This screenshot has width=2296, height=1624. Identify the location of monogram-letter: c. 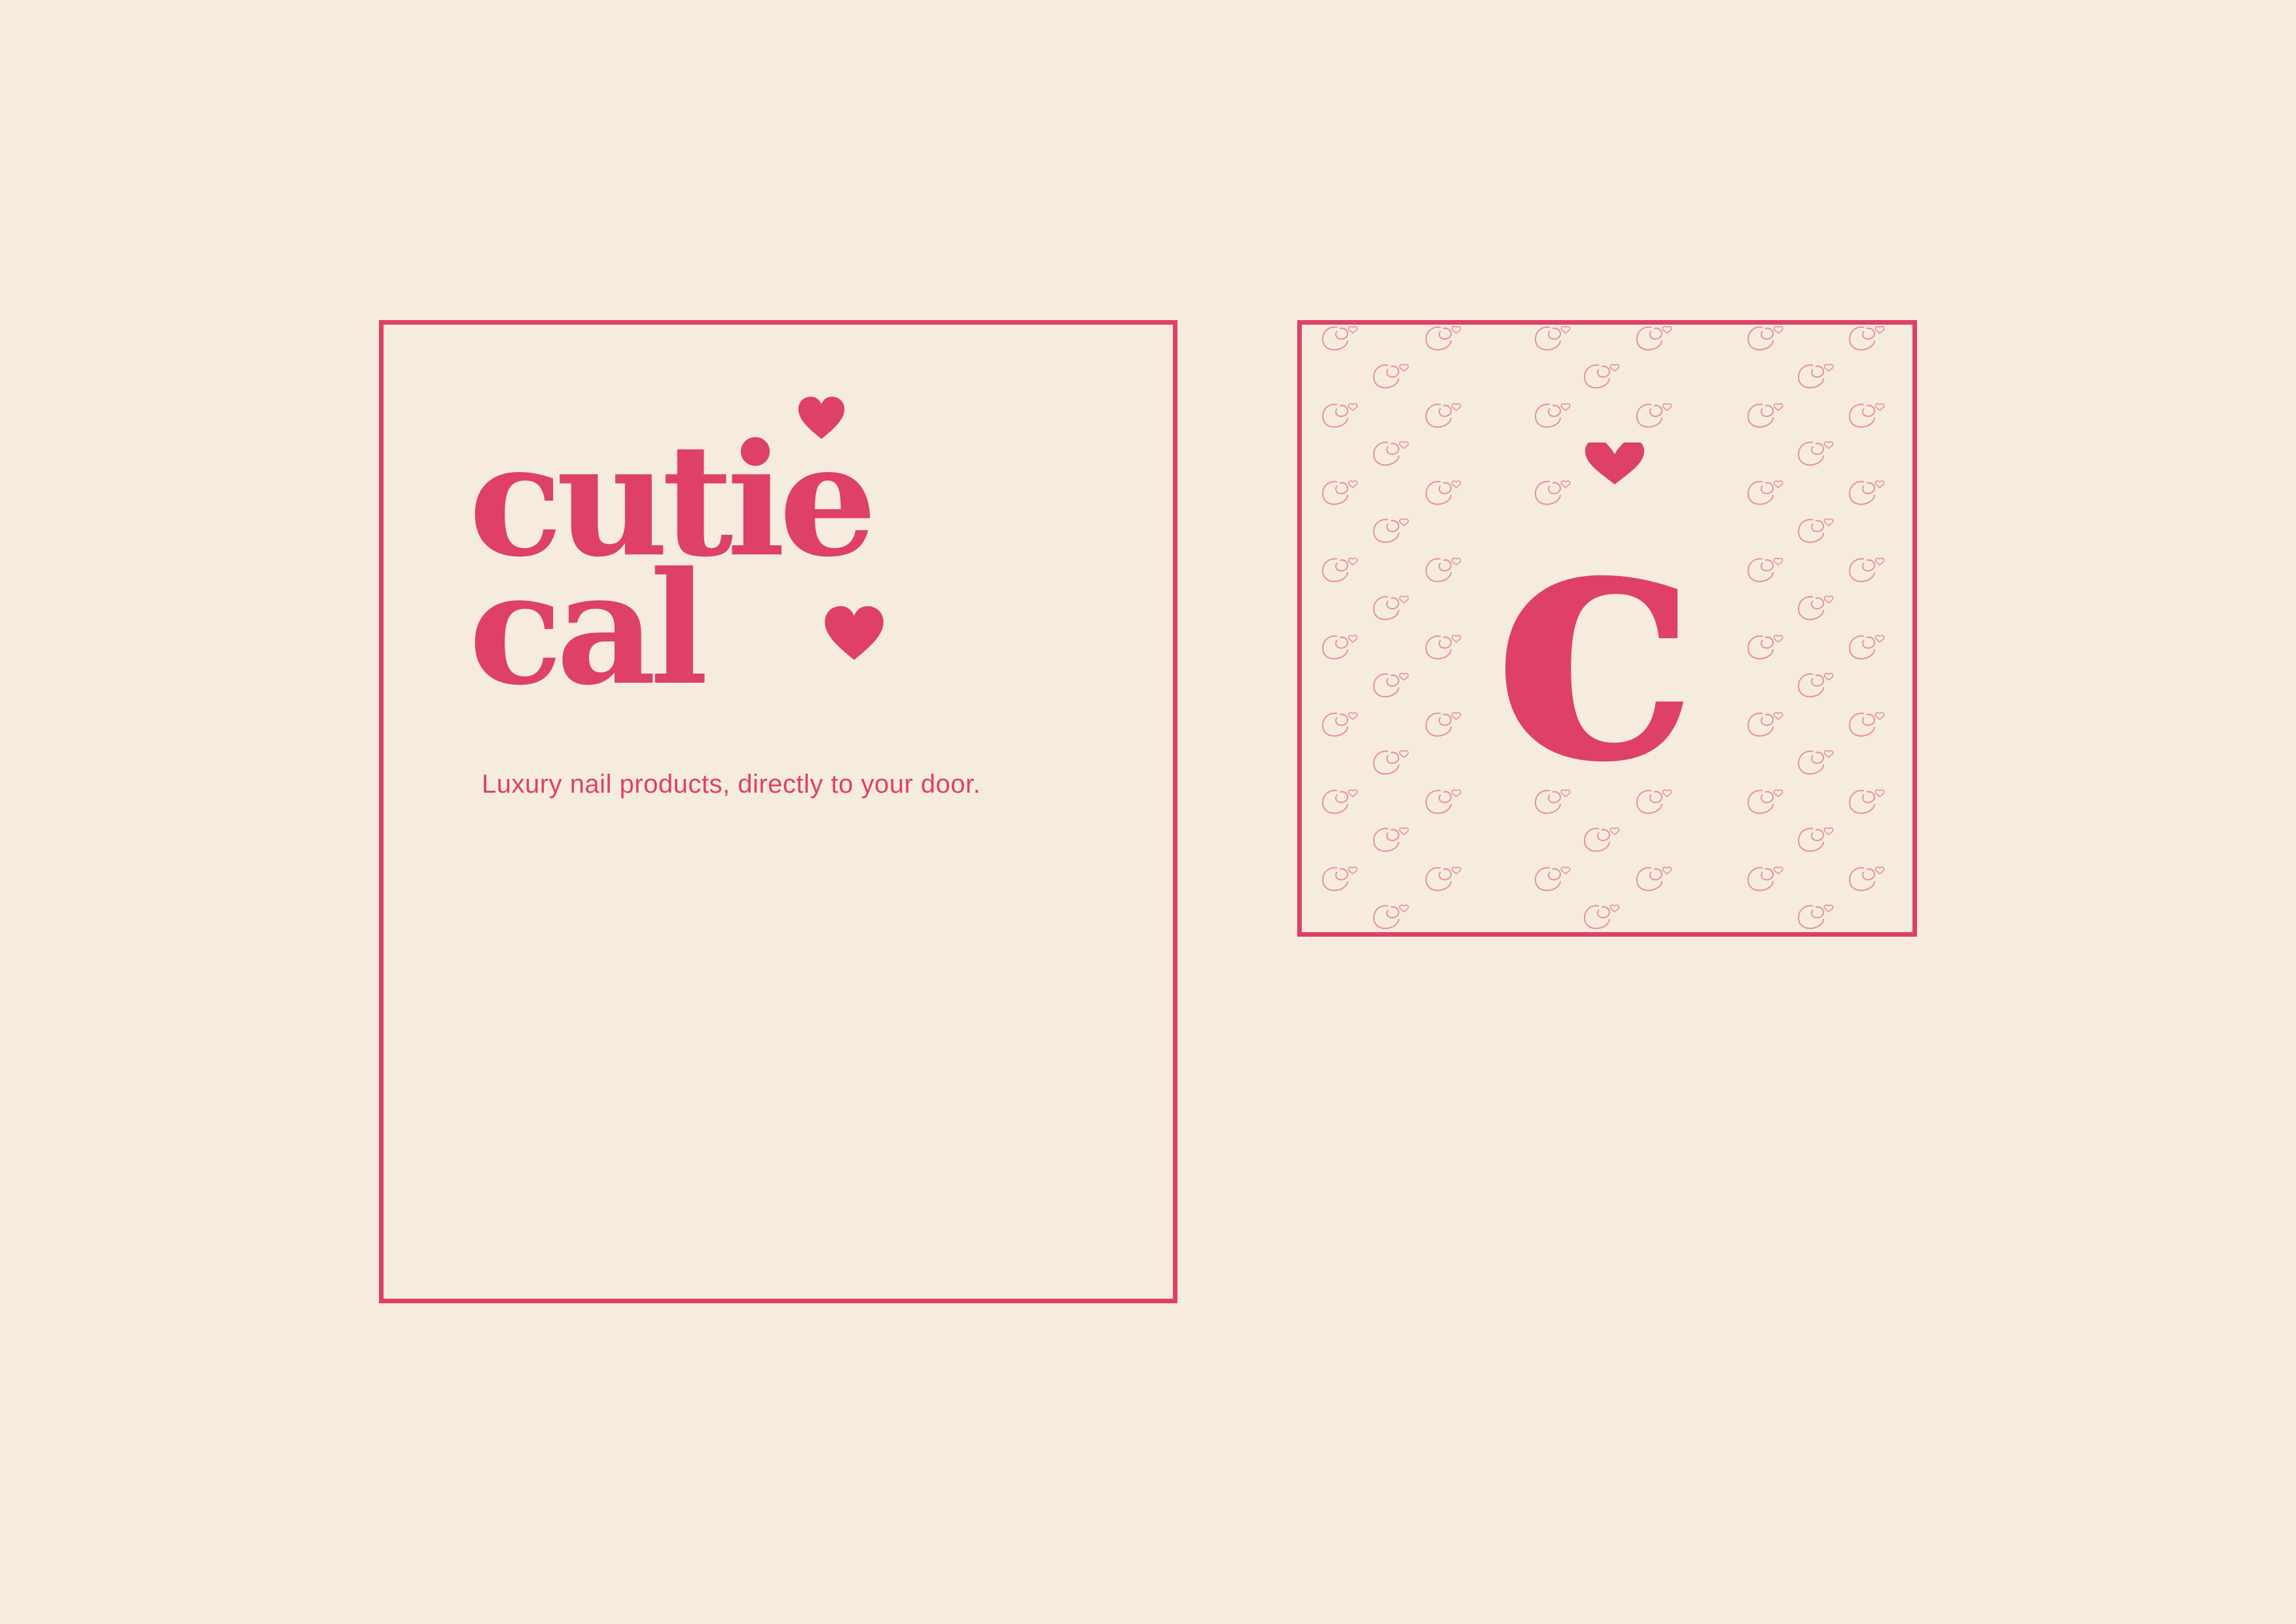
(1595, 612).